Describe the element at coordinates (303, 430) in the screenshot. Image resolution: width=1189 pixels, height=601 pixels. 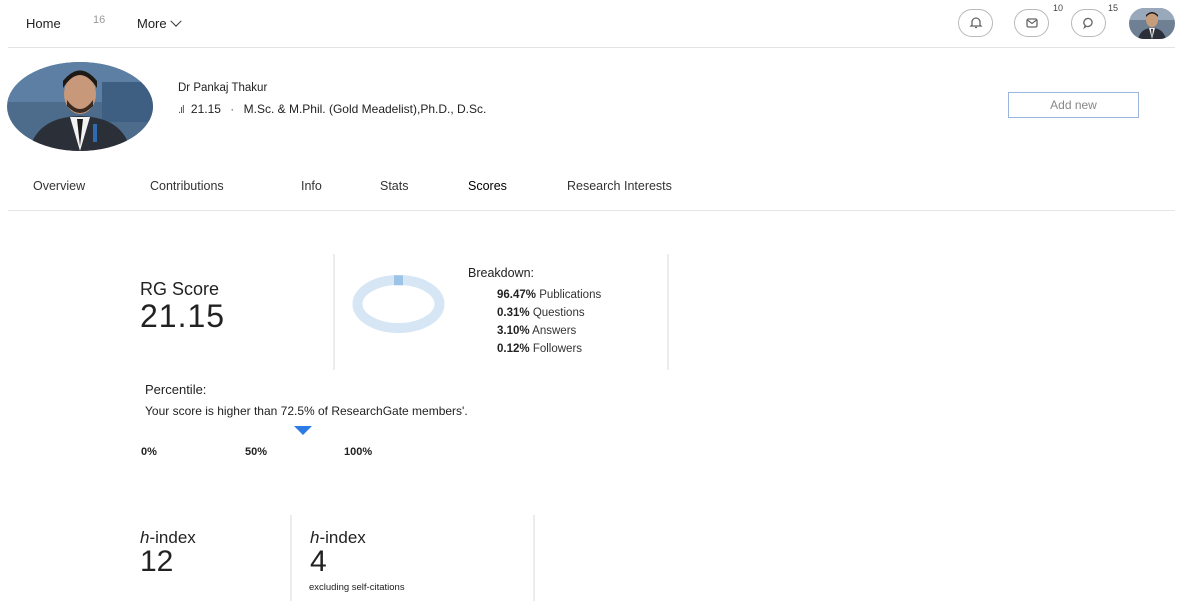
I see `percentile-marker-icon` at that location.